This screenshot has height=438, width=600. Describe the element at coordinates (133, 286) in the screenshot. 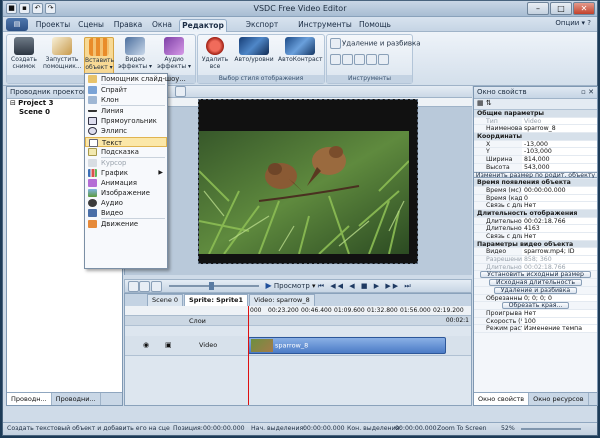

I see `zoom-in-icon` at that location.